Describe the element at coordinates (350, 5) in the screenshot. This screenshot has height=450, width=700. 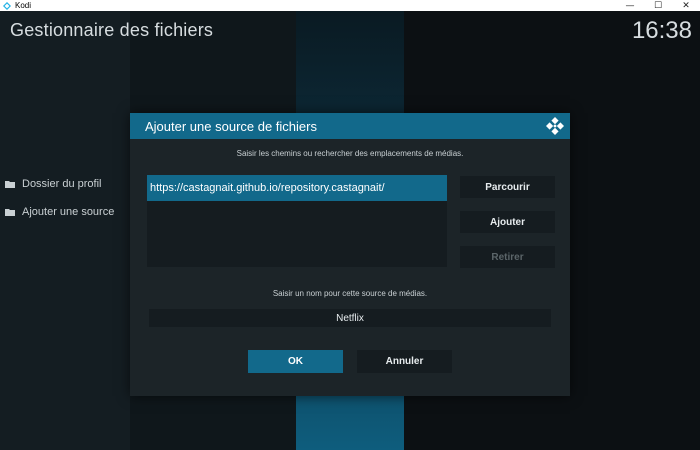
I see `window-titlebar: Kodi — ☐ ✕` at that location.